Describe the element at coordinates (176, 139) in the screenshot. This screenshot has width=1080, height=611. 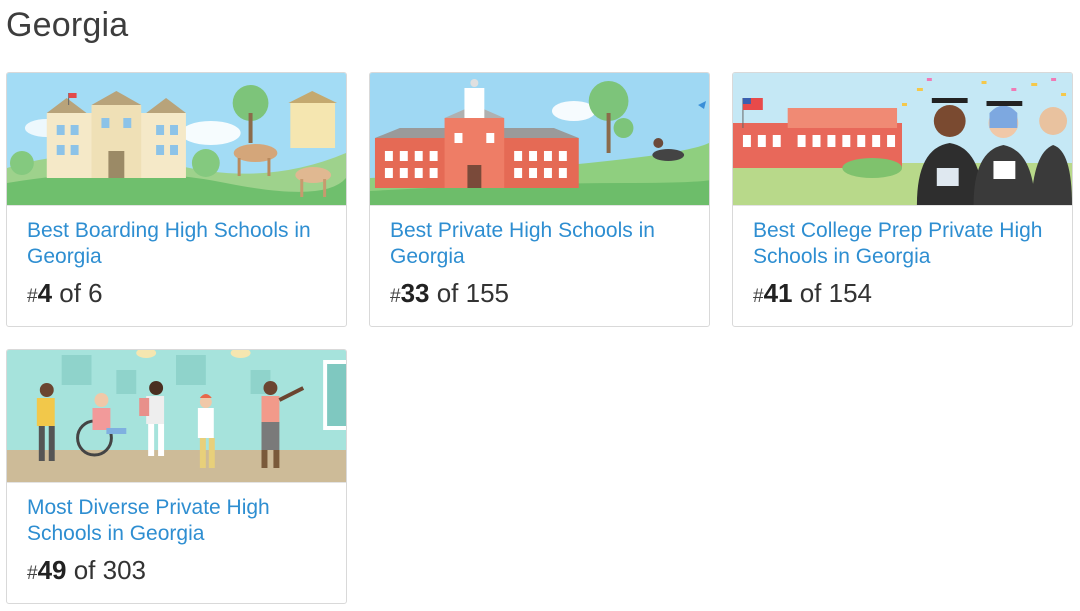
I see `boarding-school-illustration` at that location.